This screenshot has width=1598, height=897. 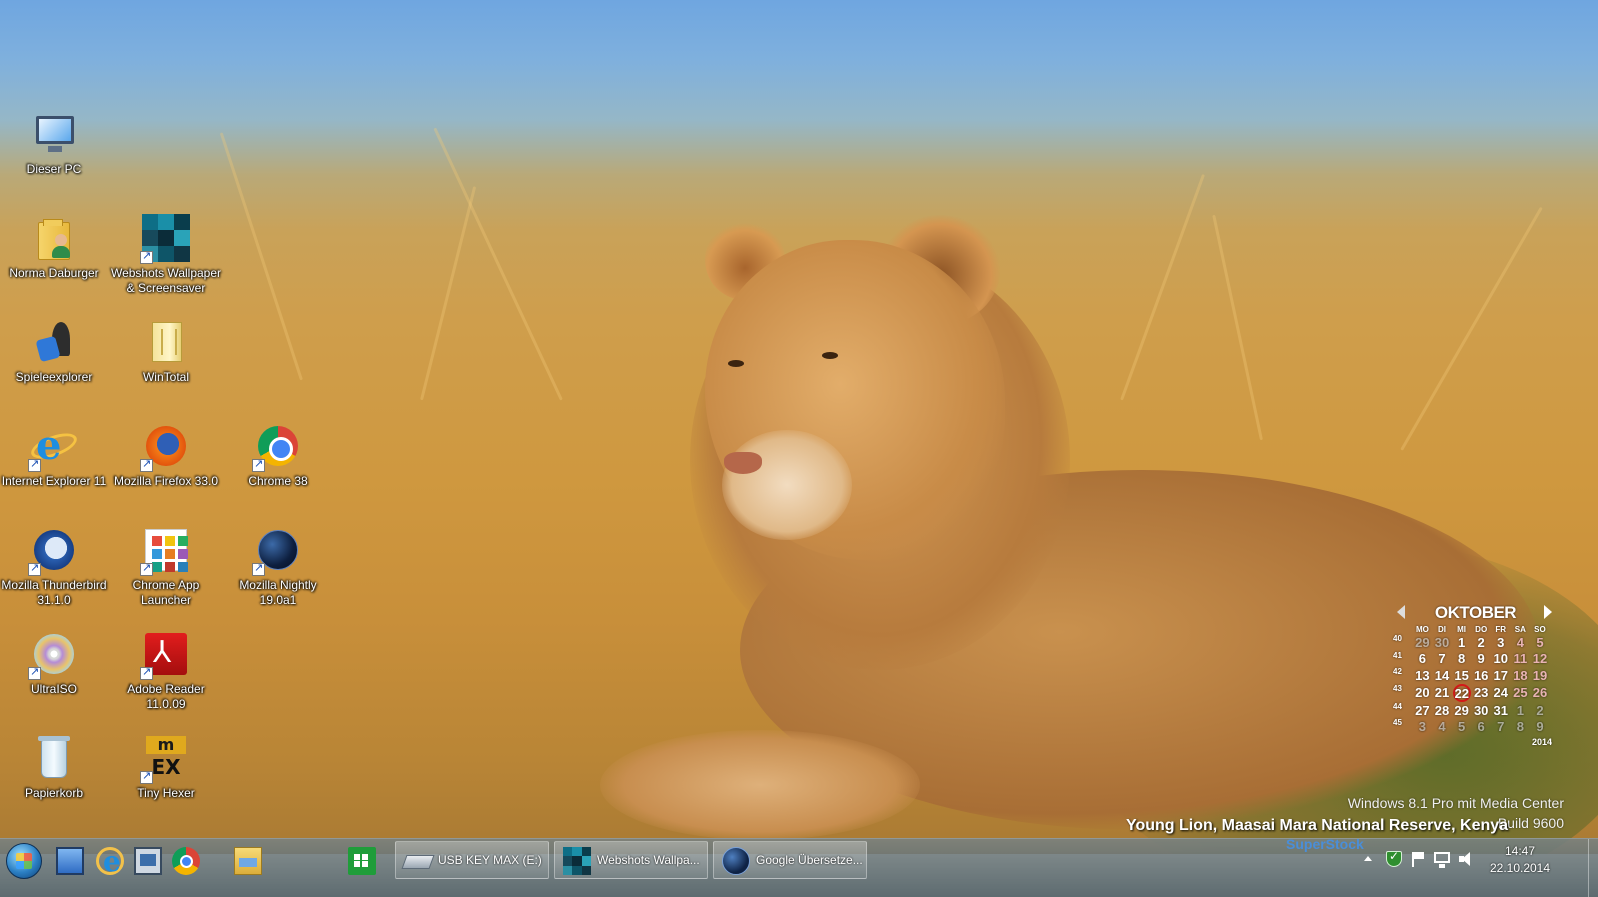 I want to click on windows-store-icon, so click(x=362, y=861).